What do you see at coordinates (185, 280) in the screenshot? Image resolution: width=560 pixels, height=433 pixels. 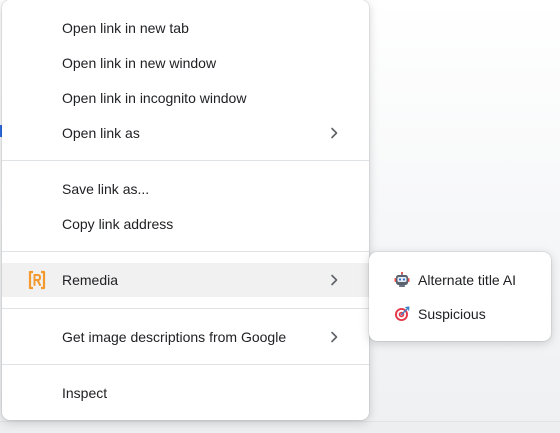 I see `menu-item-remedia: Remedia` at bounding box center [185, 280].